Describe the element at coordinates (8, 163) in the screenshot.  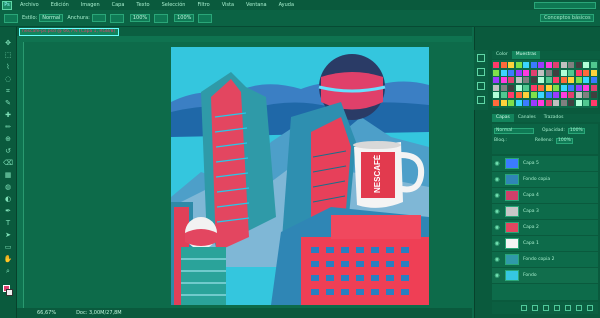
I see `eraser-tool-icon: ⌫` at that location.